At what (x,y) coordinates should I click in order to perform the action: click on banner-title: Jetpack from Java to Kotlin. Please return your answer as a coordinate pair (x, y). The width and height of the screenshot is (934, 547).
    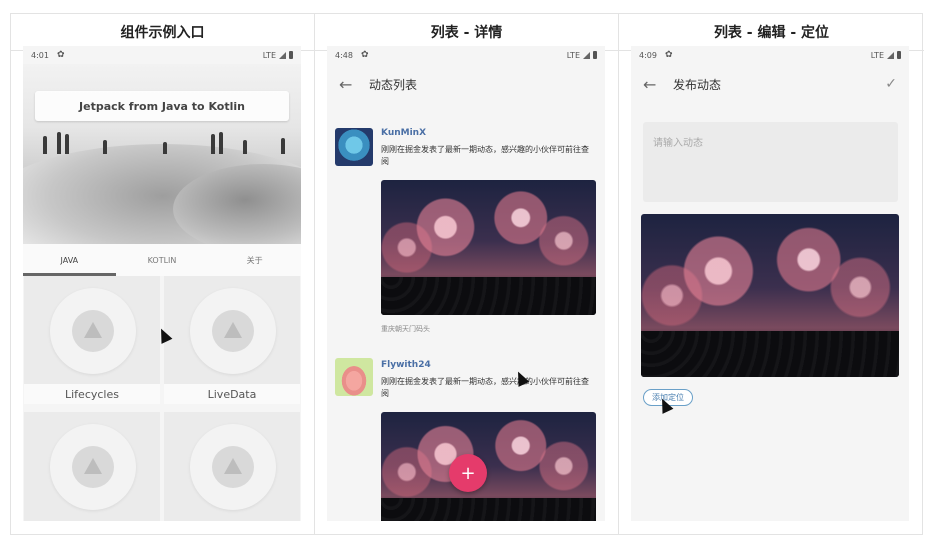
    Looking at the image, I should click on (162, 106).